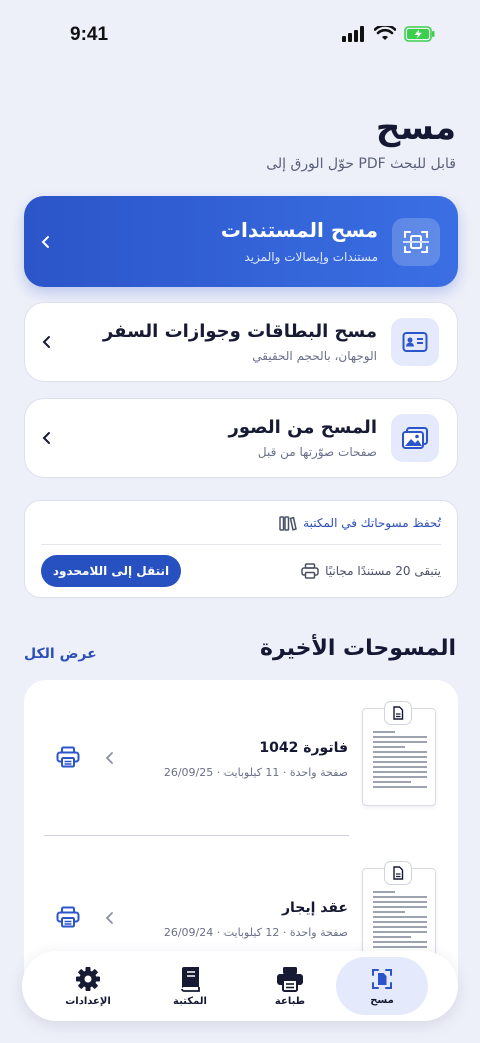 The width and height of the screenshot is (480, 1043). What do you see at coordinates (88, 1001) in the screenshot?
I see `tab-settings-label: الإعدادات` at bounding box center [88, 1001].